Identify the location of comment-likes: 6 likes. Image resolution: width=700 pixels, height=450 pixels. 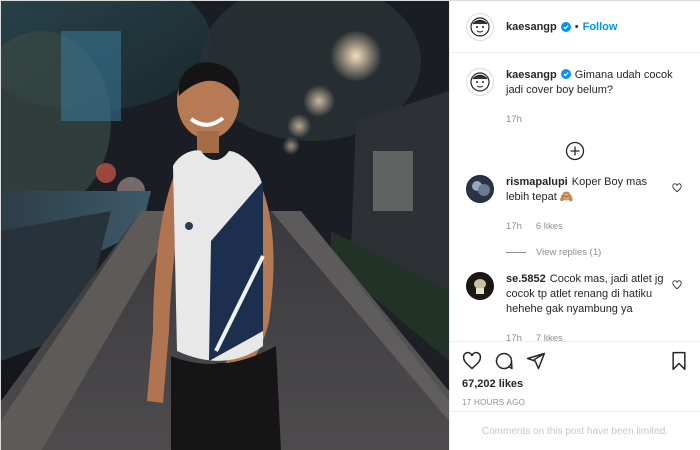
(549, 226).